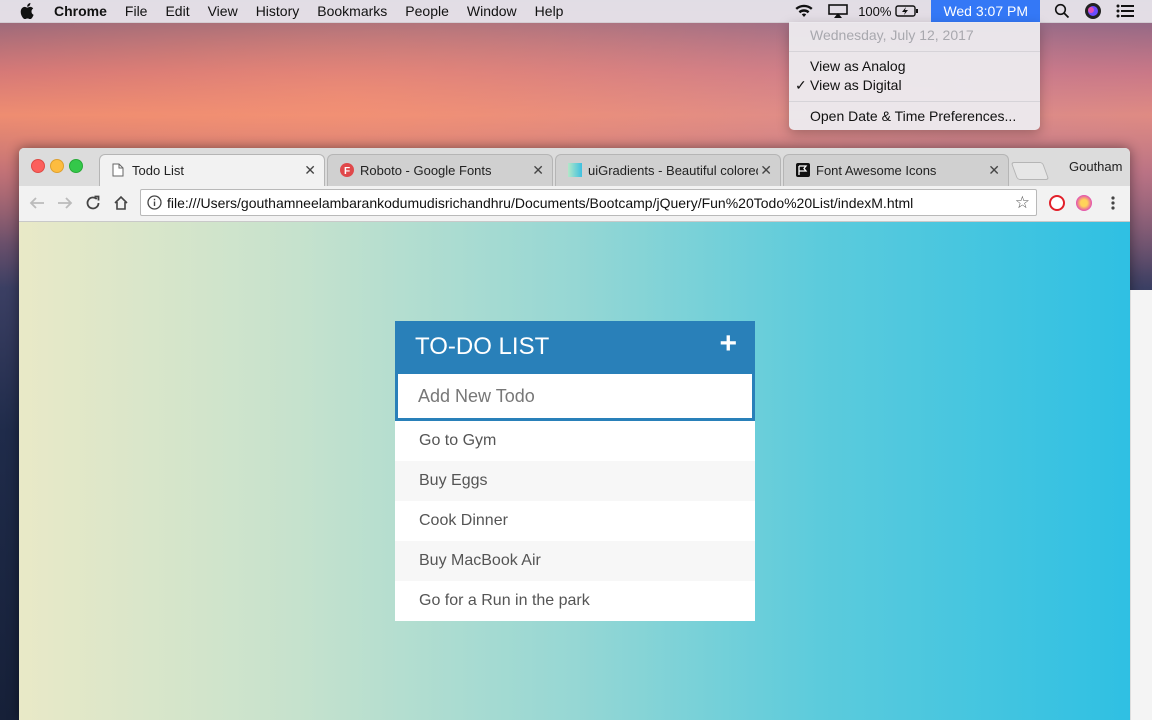 Image resolution: width=1152 pixels, height=720 pixels. I want to click on profile-name: Goutham, so click(1095, 166).